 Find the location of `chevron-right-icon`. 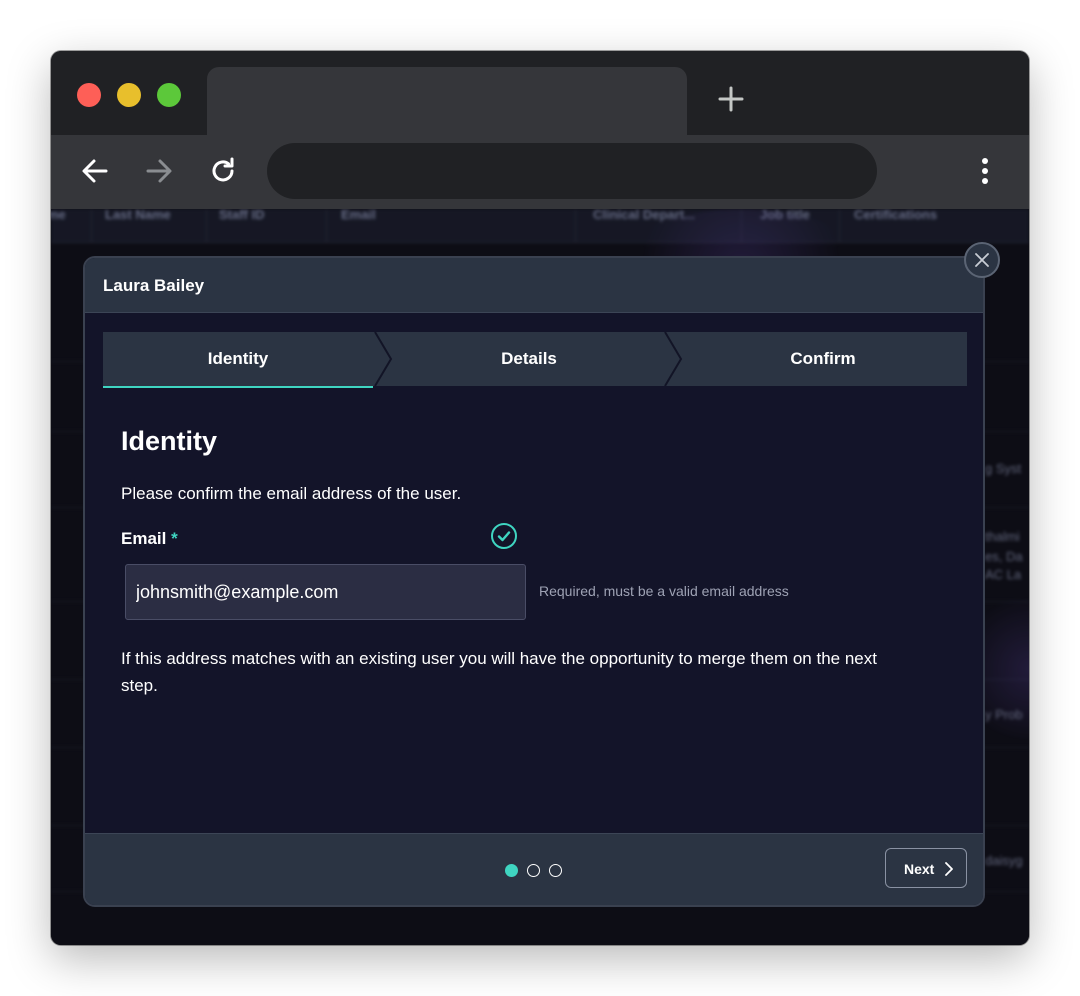

chevron-right-icon is located at coordinates (949, 869).